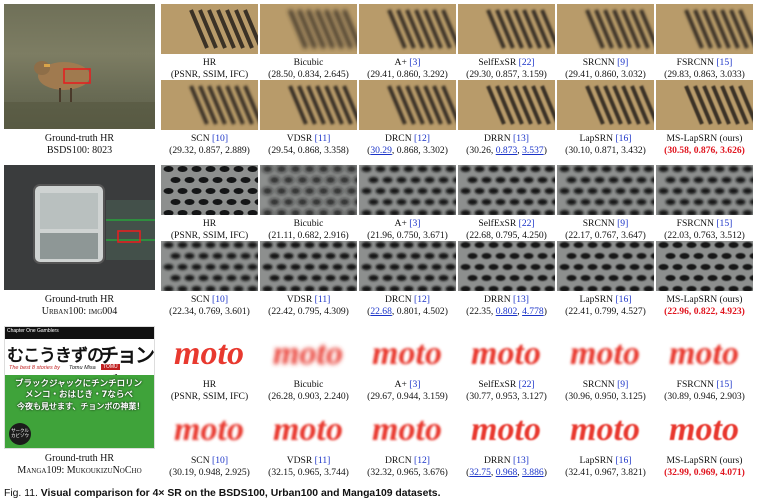 This screenshot has width=760, height=500. What do you see at coordinates (506, 311) in the screenshot?
I see `method-scores: (22.35, 0.802, 4.778)` at bounding box center [506, 311].